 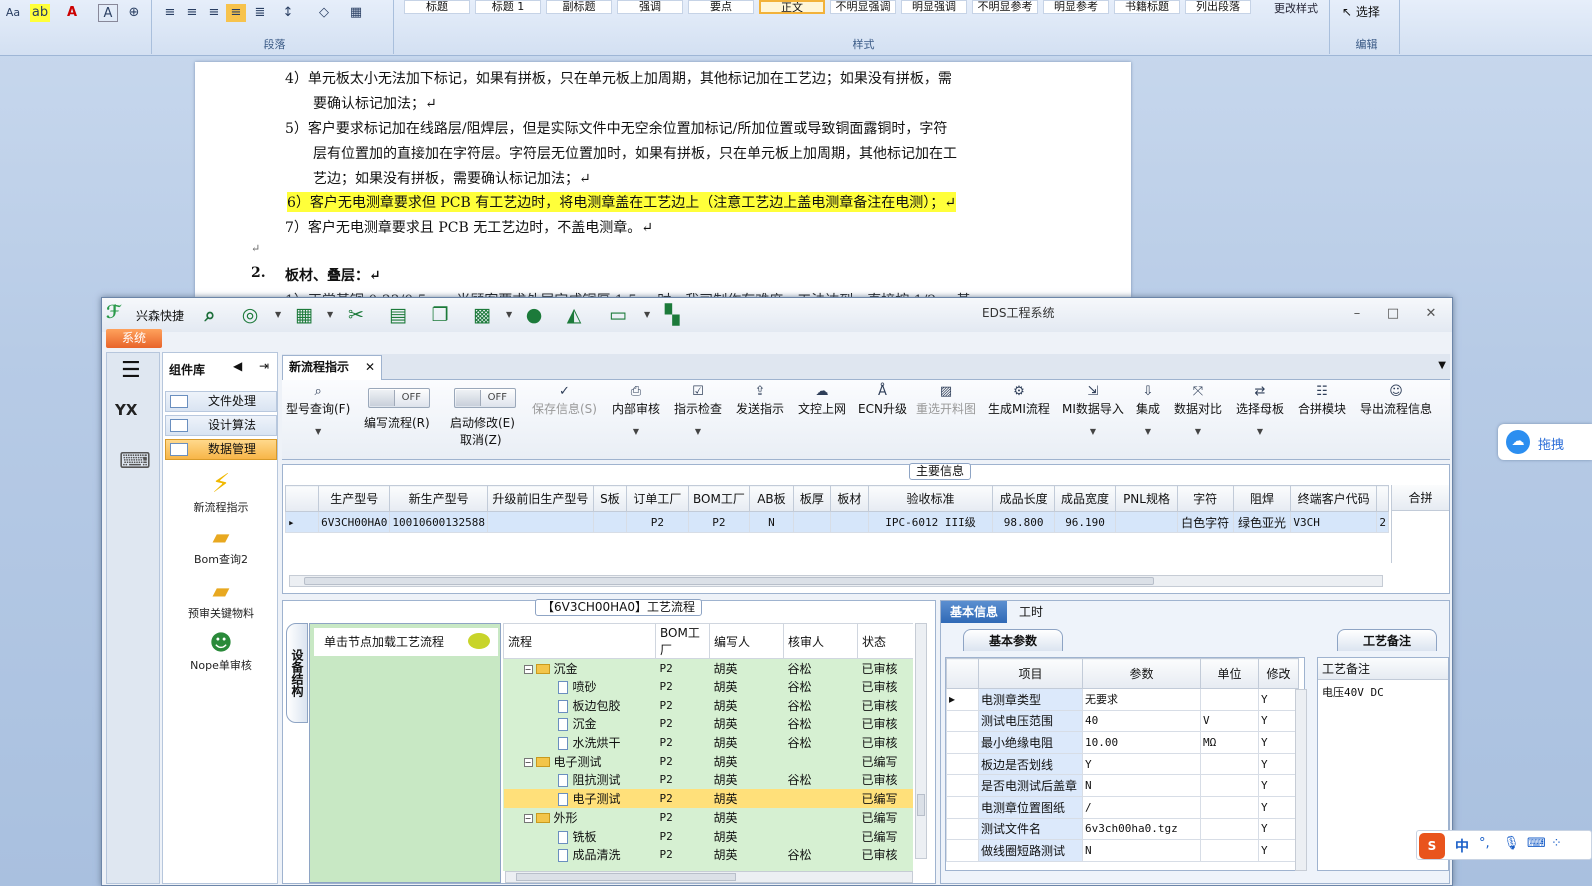 What do you see at coordinates (1141, 673) in the screenshot?
I see `column-header: 参数` at bounding box center [1141, 673].